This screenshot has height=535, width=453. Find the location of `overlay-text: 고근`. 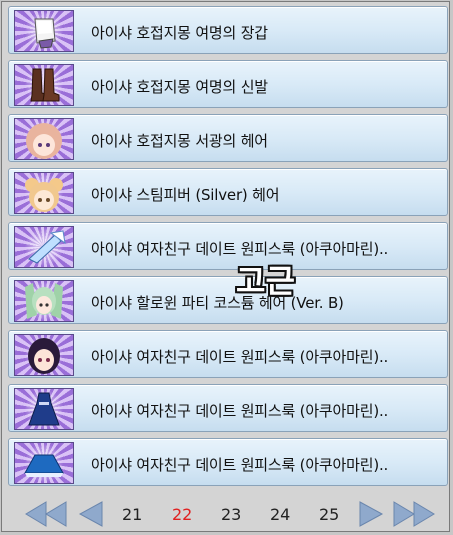

overlay-text: 고근 is located at coordinates (265, 281).